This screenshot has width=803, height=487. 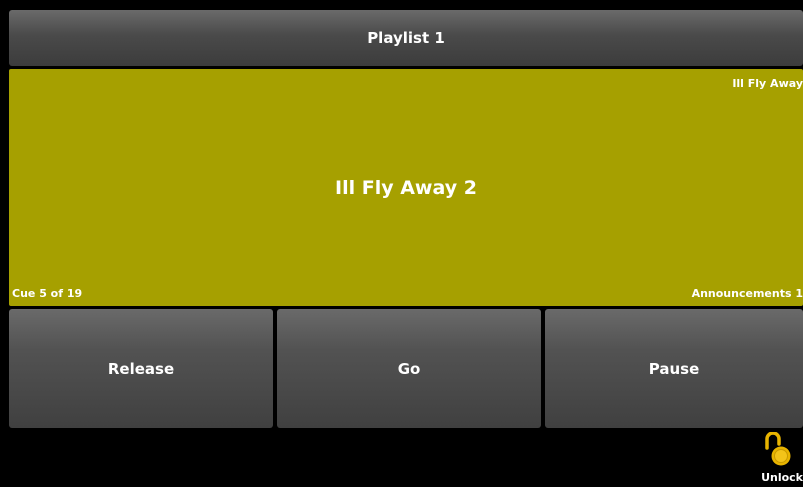 I want to click on unlock-button: Unlock, so click(x=777, y=458).